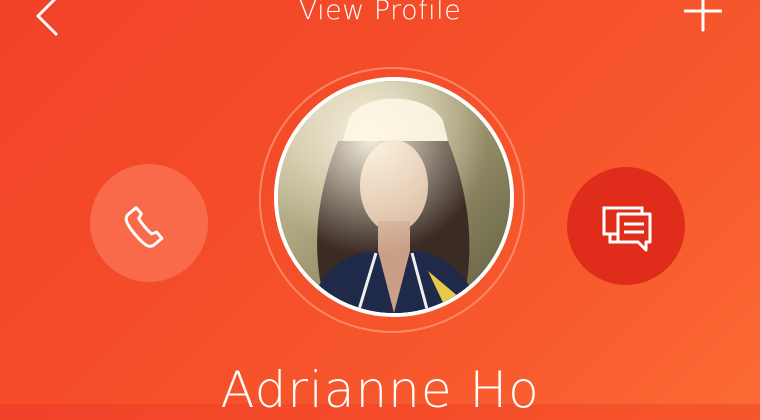 This screenshot has height=420, width=760. Describe the element at coordinates (380, 13) in the screenshot. I see `page-title: View Profile` at that location.